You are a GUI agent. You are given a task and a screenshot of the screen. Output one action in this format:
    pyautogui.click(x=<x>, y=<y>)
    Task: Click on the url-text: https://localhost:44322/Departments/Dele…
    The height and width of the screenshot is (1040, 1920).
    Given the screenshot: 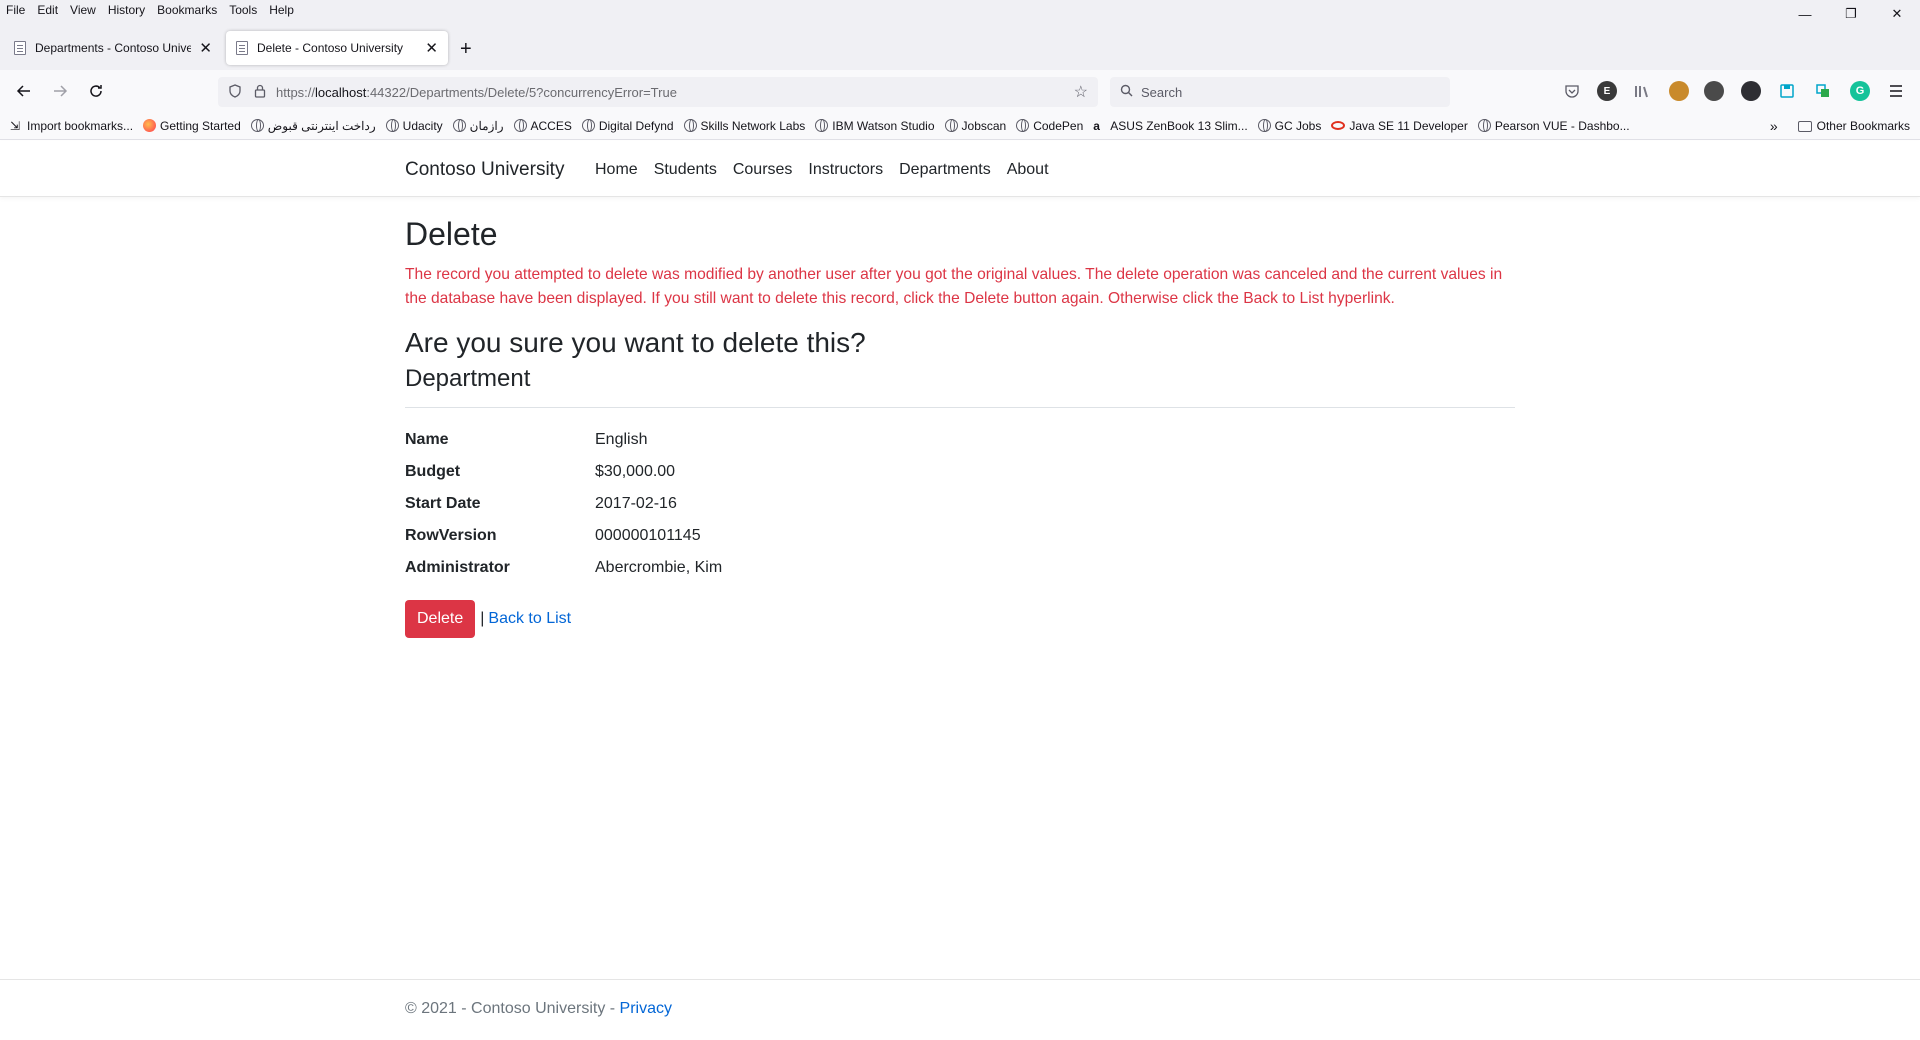 What is the action you would take?
    pyautogui.click(x=476, y=92)
    